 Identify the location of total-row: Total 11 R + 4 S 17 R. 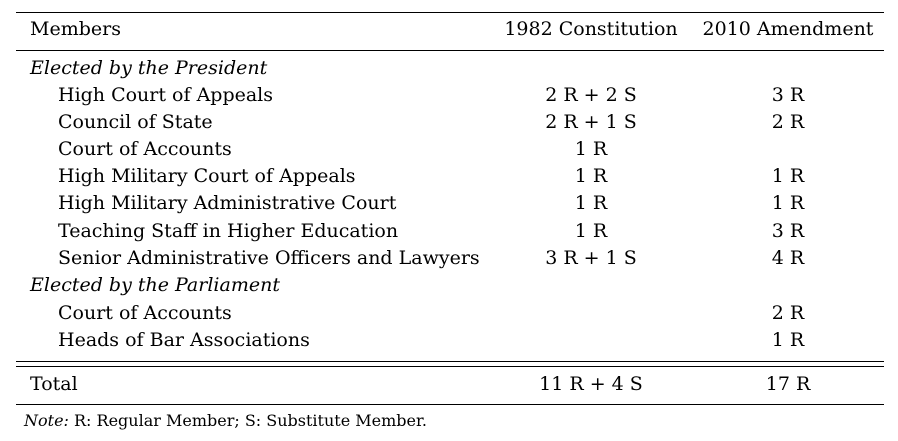
(450, 384).